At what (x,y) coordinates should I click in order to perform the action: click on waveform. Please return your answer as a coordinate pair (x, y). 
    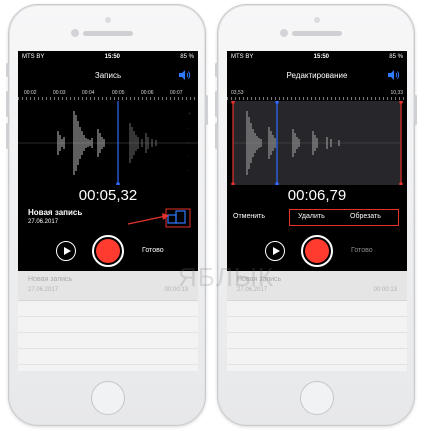
    Looking at the image, I should click on (317, 143).